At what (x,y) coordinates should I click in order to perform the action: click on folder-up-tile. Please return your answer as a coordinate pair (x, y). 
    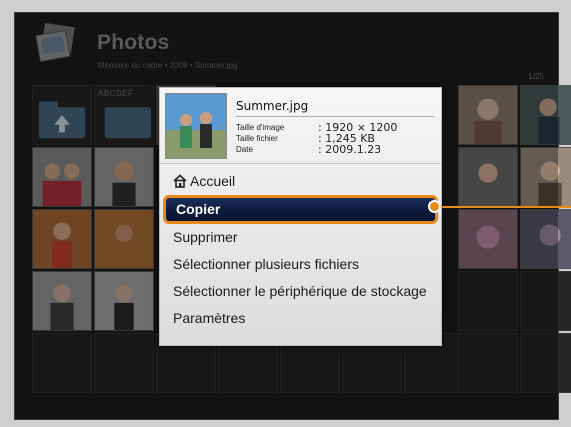
    Looking at the image, I should click on (62, 115).